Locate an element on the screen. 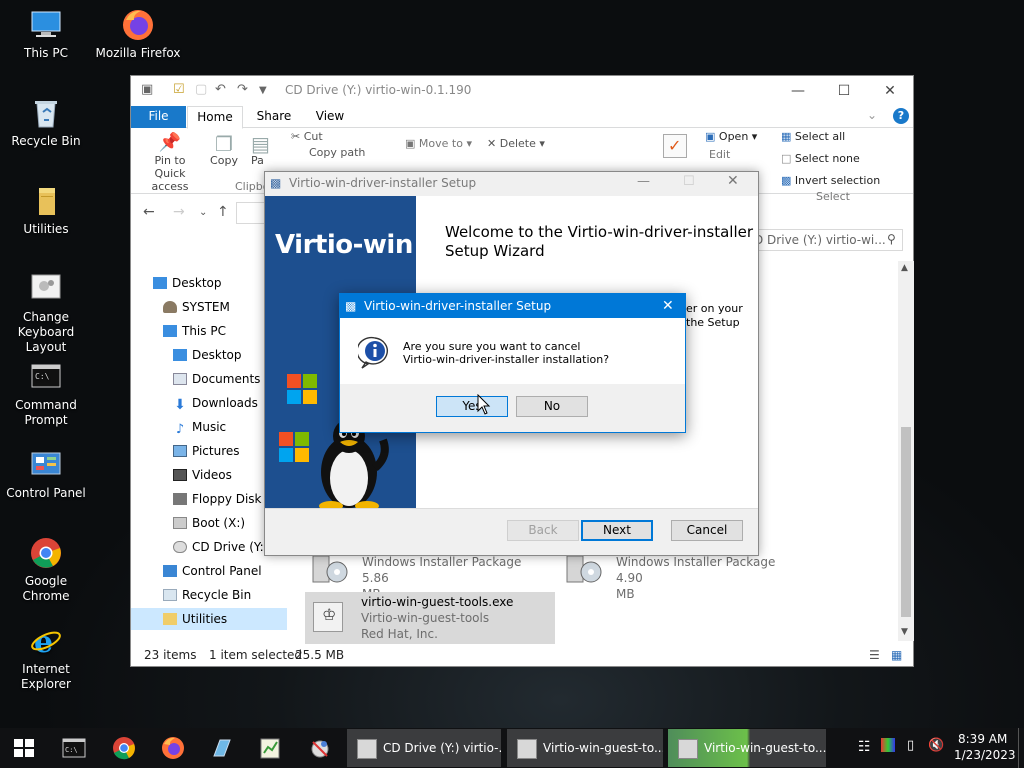 Image resolution: width=1024 pixels, height=768 pixels. qat-dropdown-icon: ▼ is located at coordinates (263, 90).